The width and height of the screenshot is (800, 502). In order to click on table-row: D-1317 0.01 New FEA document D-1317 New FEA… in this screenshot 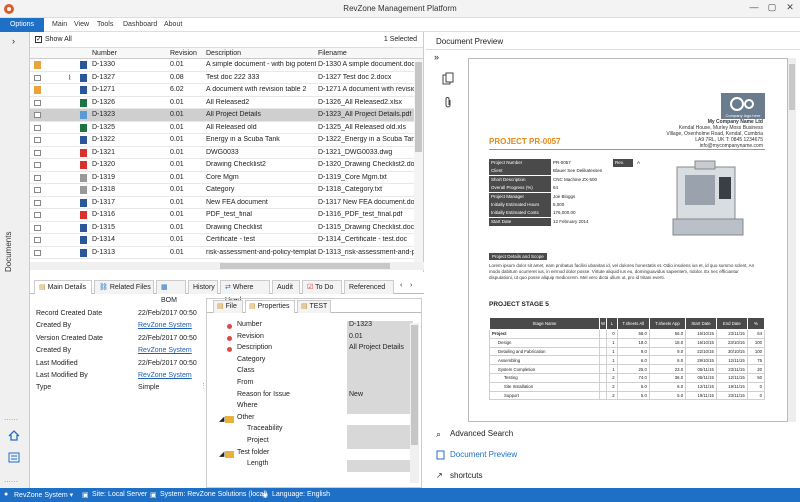, I will do `click(226, 203)`.